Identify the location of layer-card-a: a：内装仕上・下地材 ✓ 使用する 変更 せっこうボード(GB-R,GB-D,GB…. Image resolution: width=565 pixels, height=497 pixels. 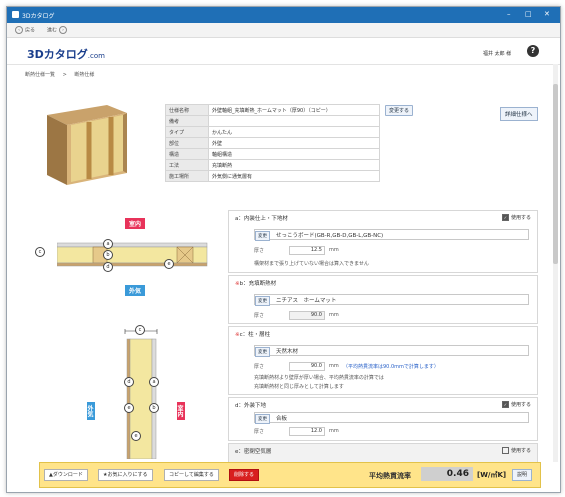
(383, 241).